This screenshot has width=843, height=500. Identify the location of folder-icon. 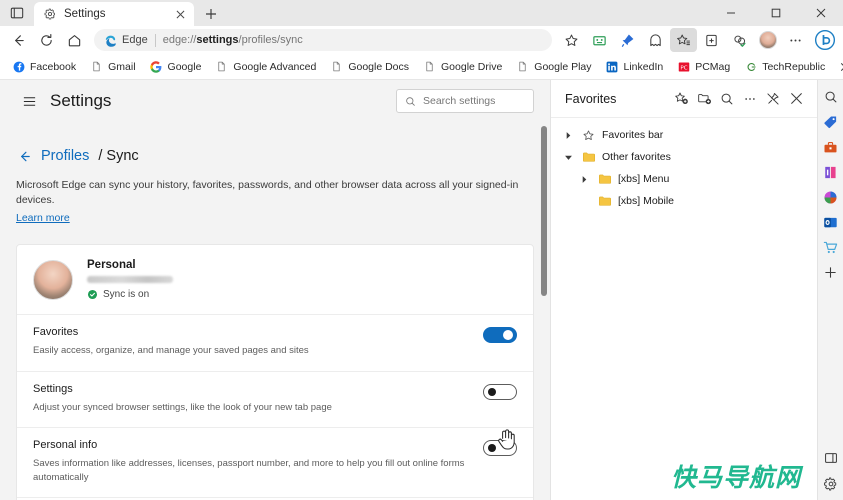
(588, 157).